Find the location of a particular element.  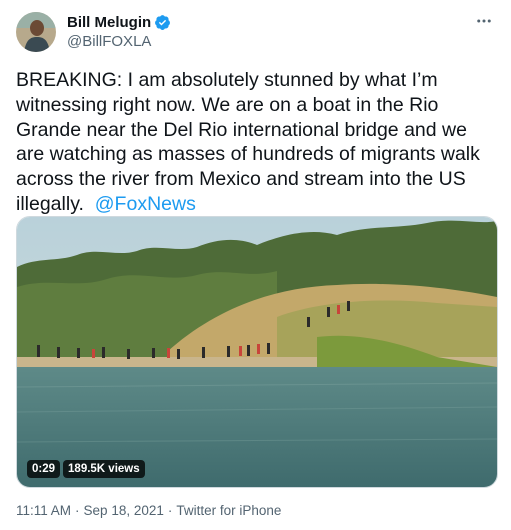

mention-link: @FoxNews is located at coordinates (145, 204).